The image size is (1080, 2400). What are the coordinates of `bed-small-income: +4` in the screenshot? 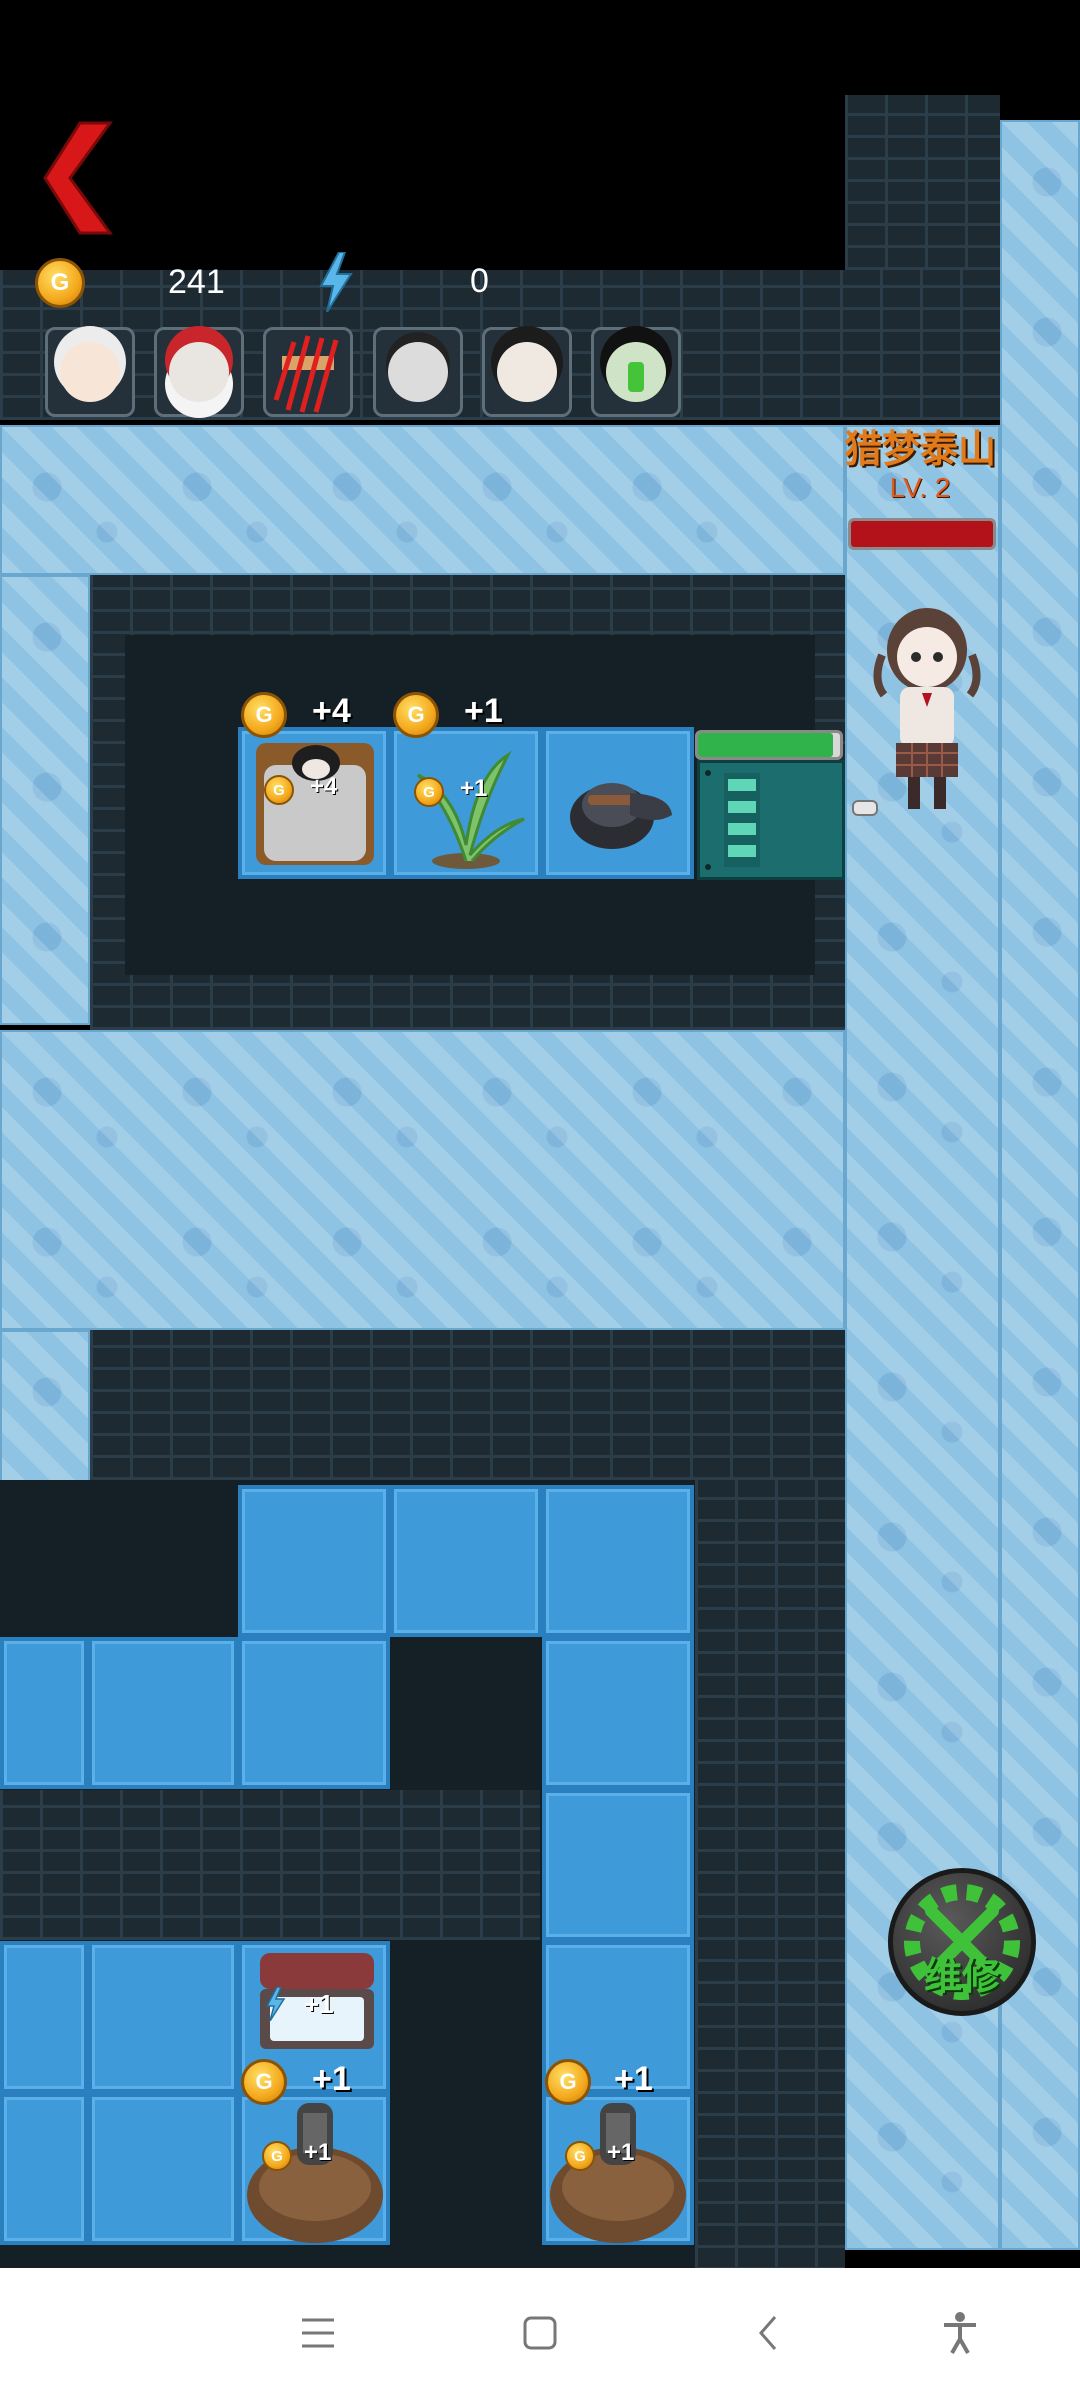 It's located at (324, 786).